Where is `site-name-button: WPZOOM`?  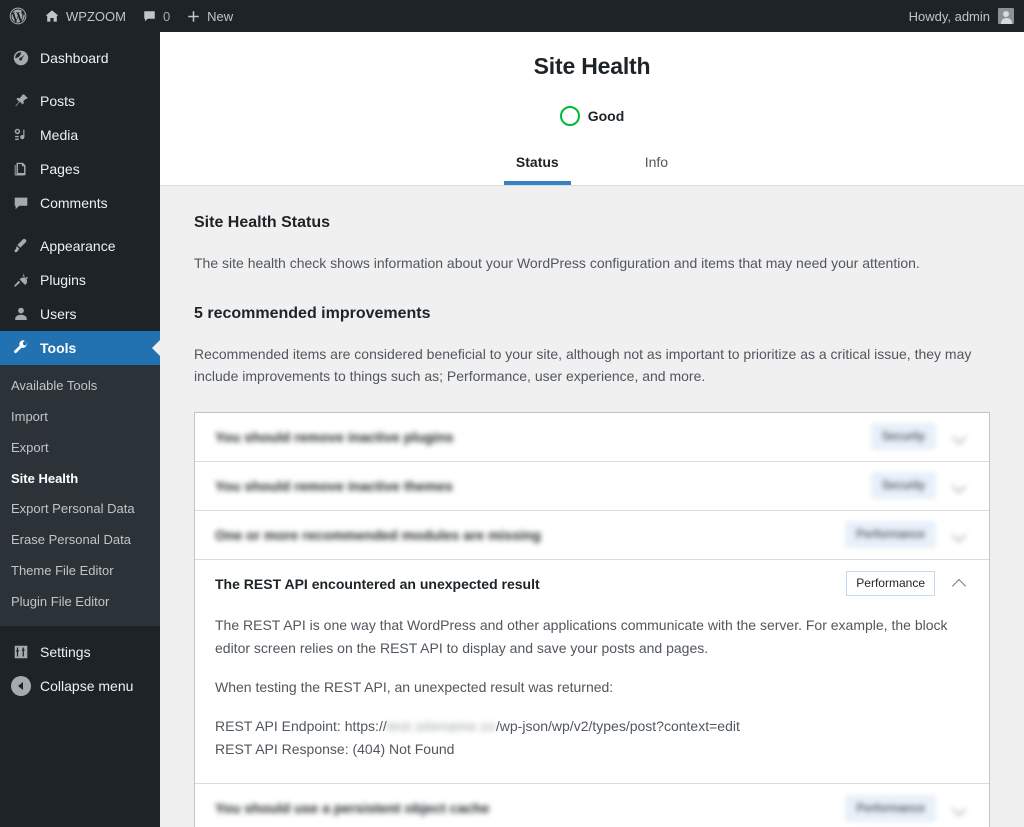
site-name-button: WPZOOM is located at coordinates (85, 16).